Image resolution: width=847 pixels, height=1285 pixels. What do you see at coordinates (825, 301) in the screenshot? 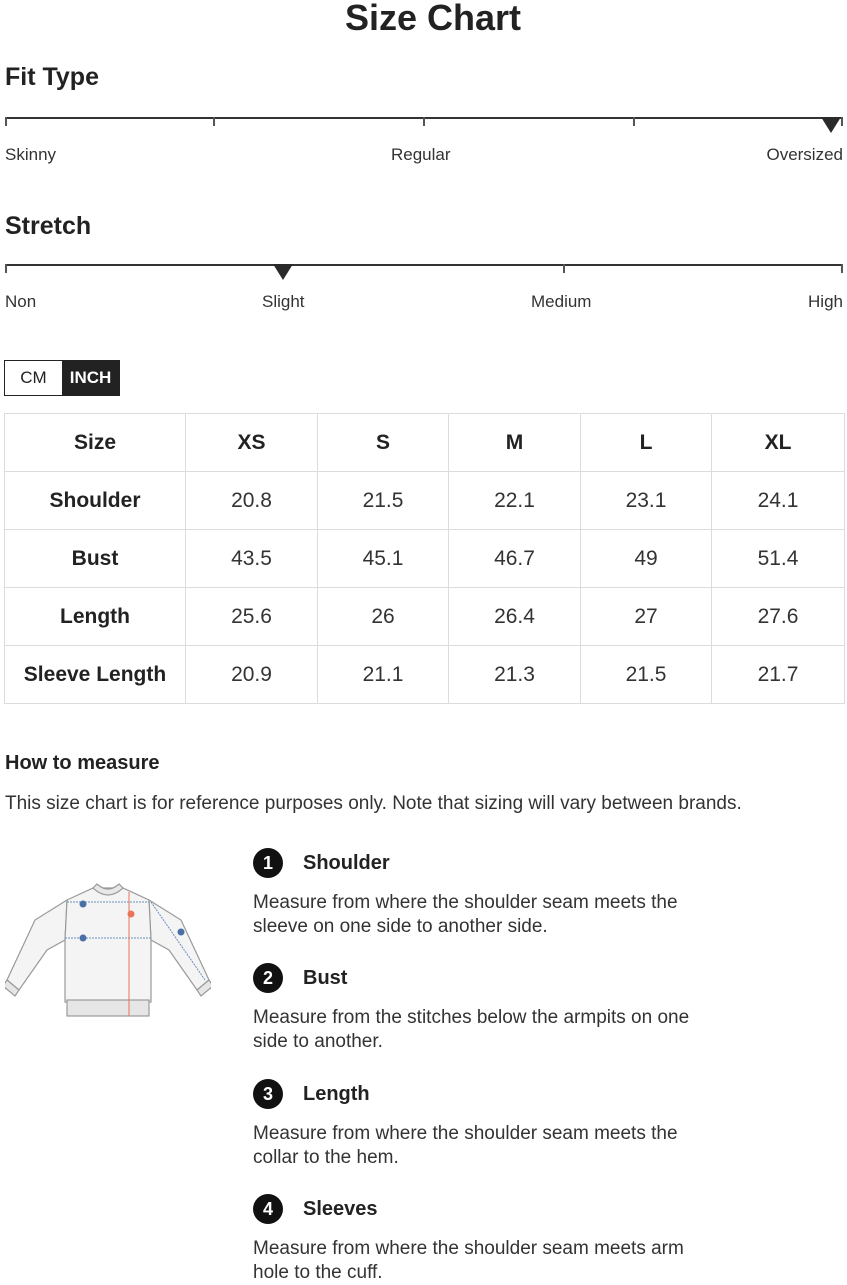
I see `stretch-label-high: High` at bounding box center [825, 301].